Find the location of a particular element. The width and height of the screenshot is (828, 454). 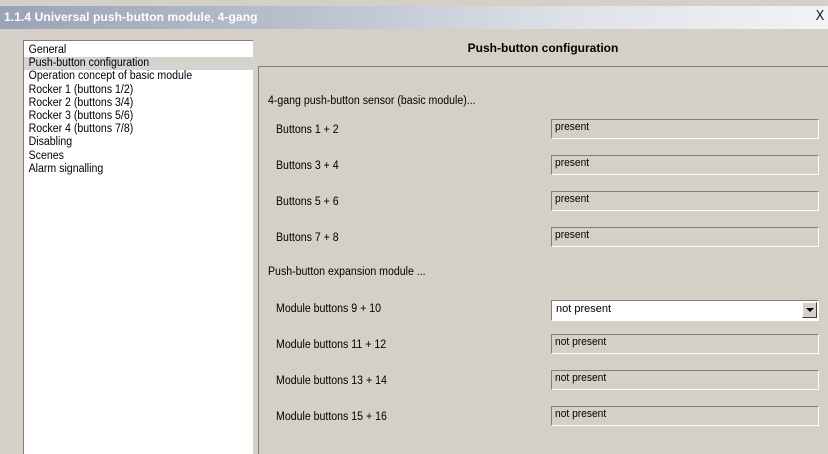

module-buttons-15-16-value: not present is located at coordinates (685, 416).